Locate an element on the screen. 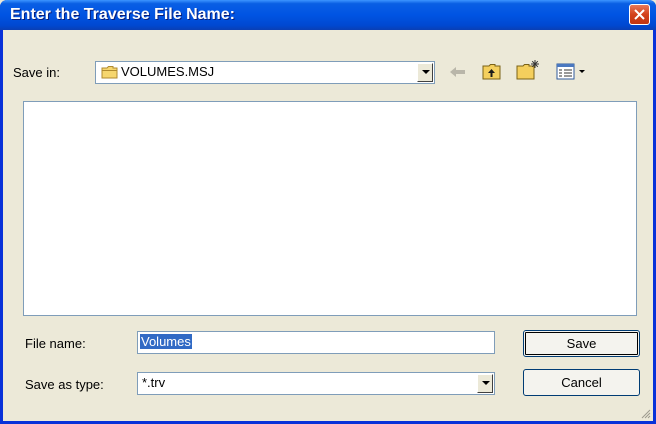 The image size is (656, 424). resize-grip-icon is located at coordinates (645, 413).